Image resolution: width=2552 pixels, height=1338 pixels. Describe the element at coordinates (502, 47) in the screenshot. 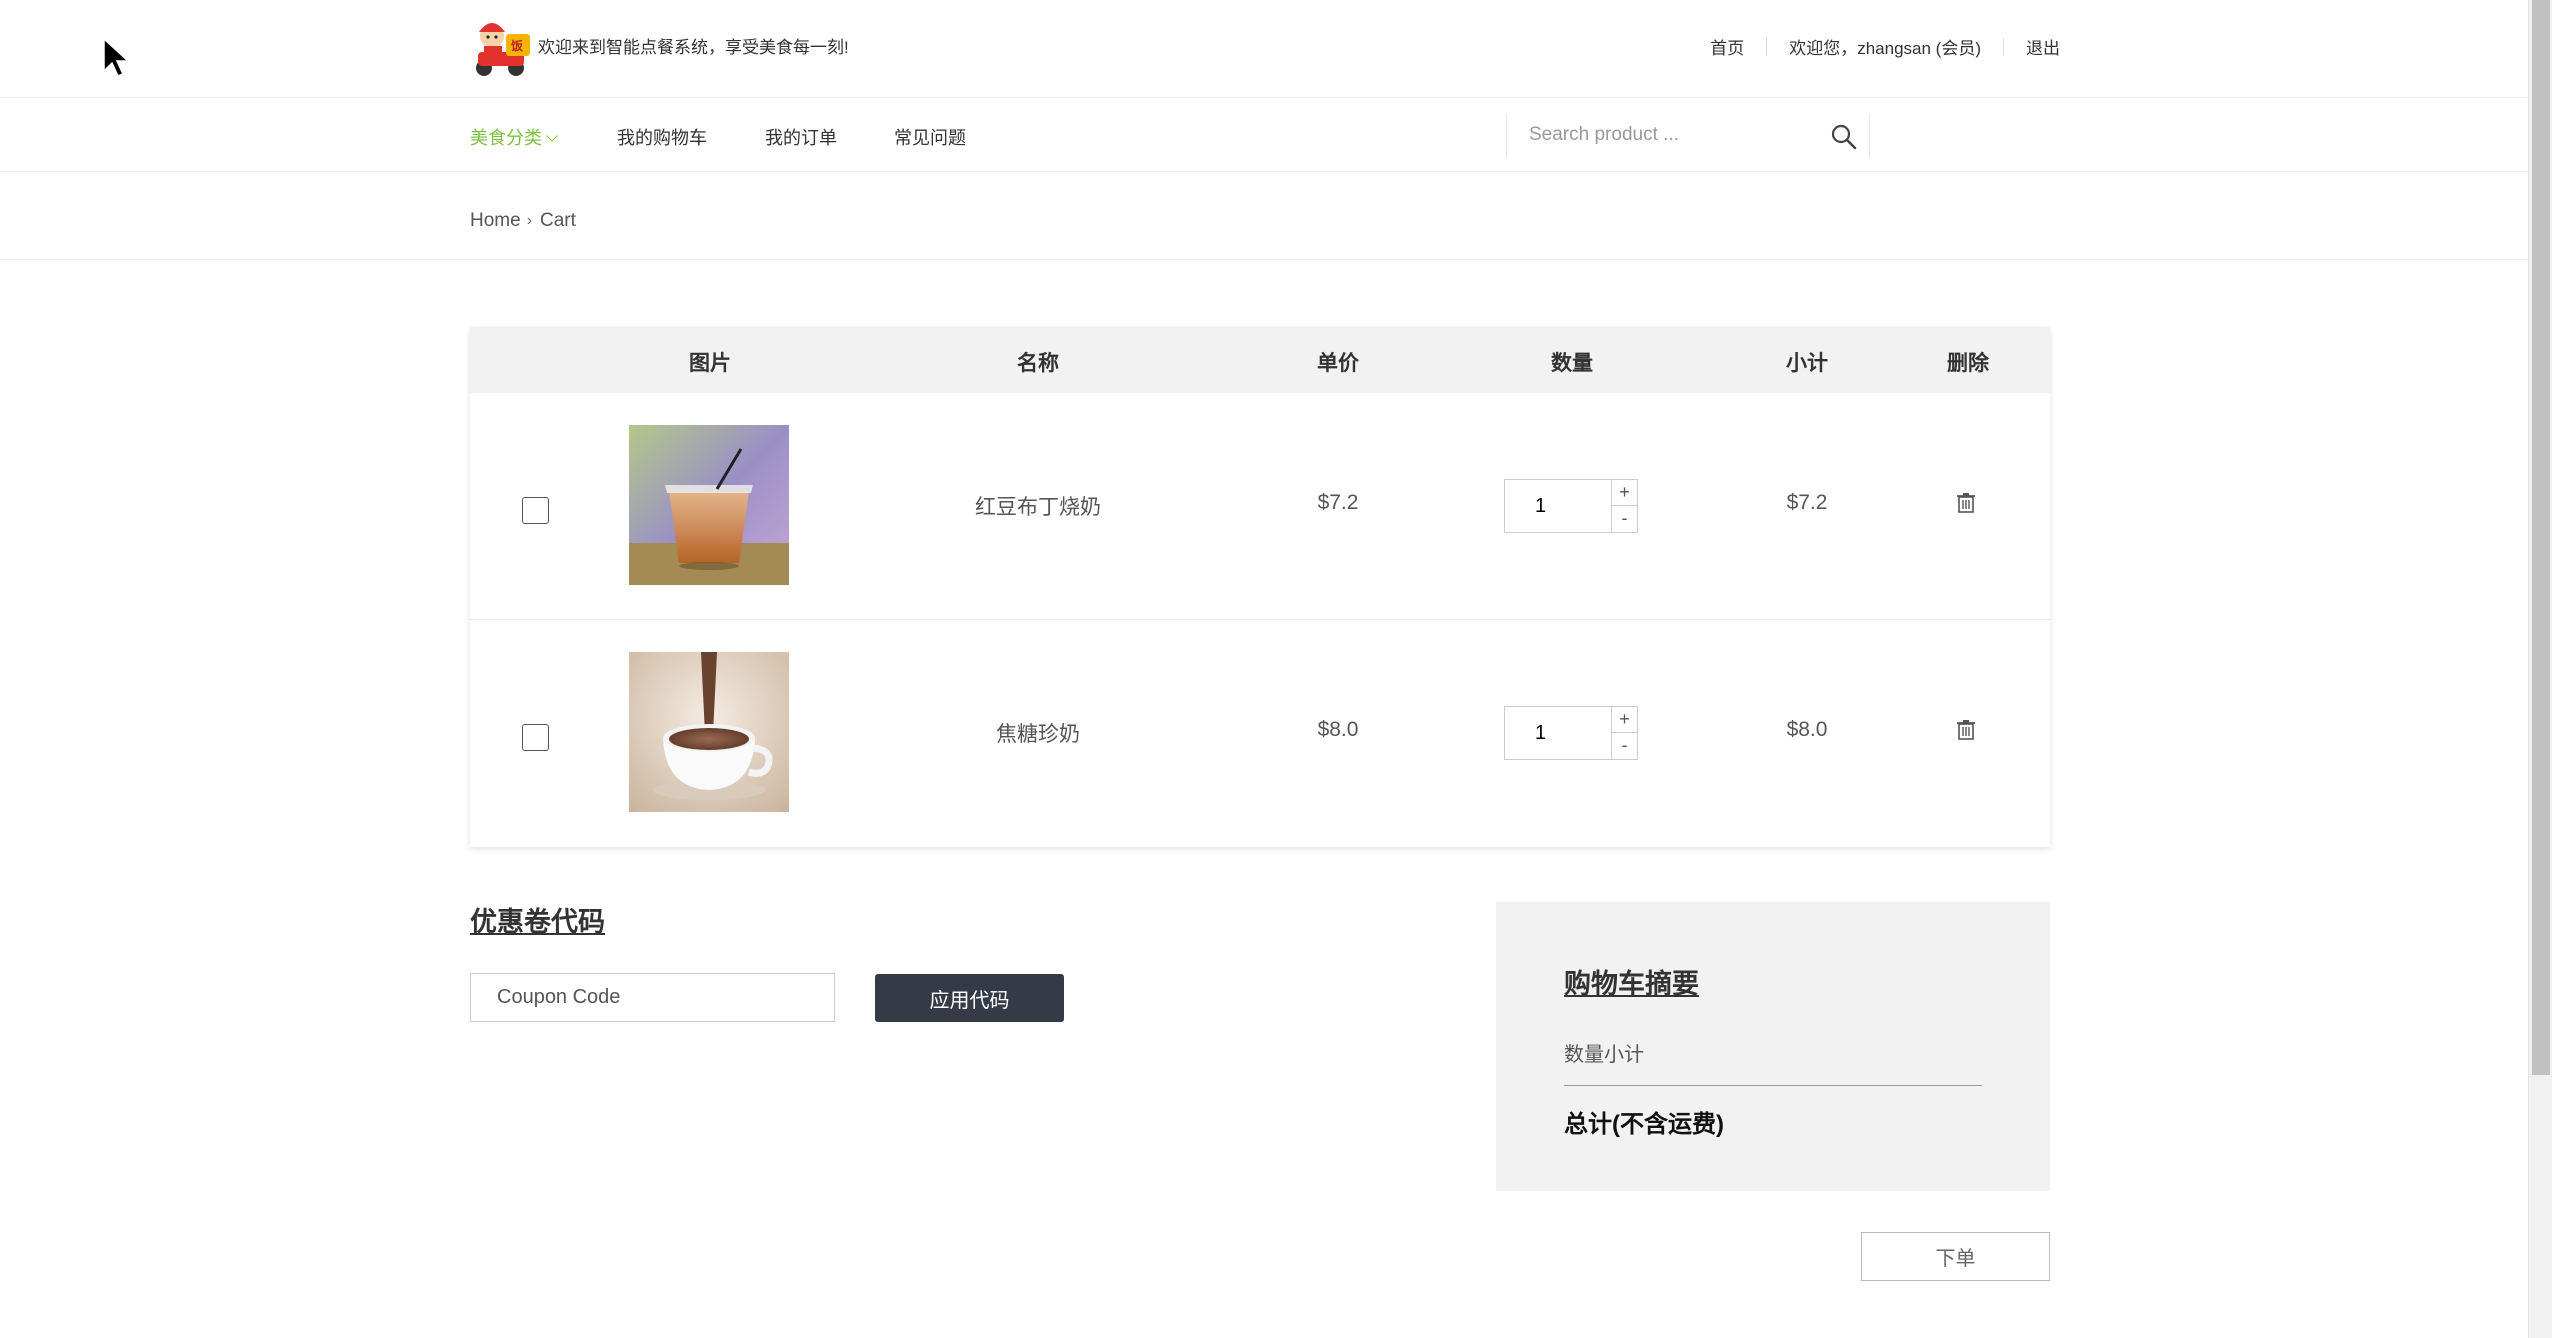

I see `delivery-mascot-logo: 饭` at that location.